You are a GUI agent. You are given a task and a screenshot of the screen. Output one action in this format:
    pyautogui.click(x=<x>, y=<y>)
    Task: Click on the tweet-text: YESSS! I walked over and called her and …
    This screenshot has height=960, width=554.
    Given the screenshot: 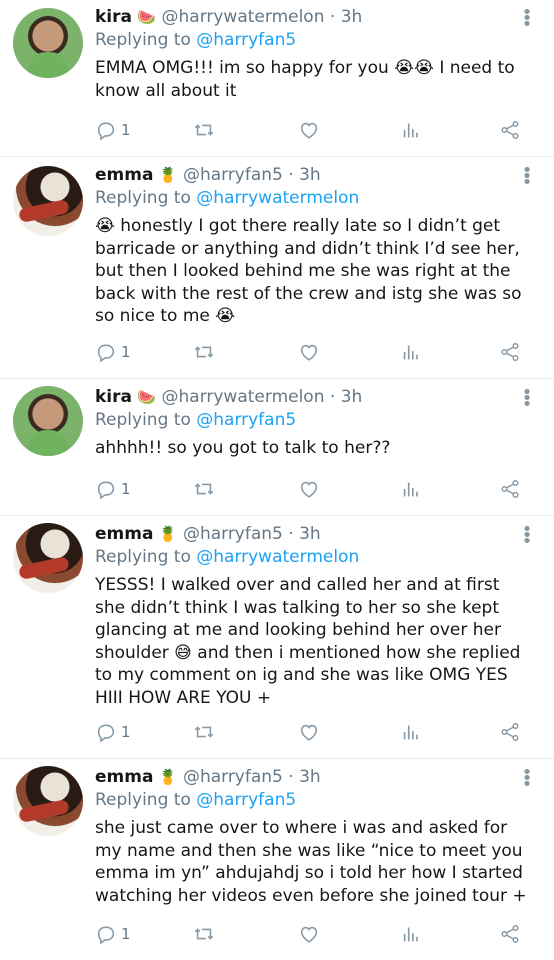 What is the action you would take?
    pyautogui.click(x=308, y=641)
    